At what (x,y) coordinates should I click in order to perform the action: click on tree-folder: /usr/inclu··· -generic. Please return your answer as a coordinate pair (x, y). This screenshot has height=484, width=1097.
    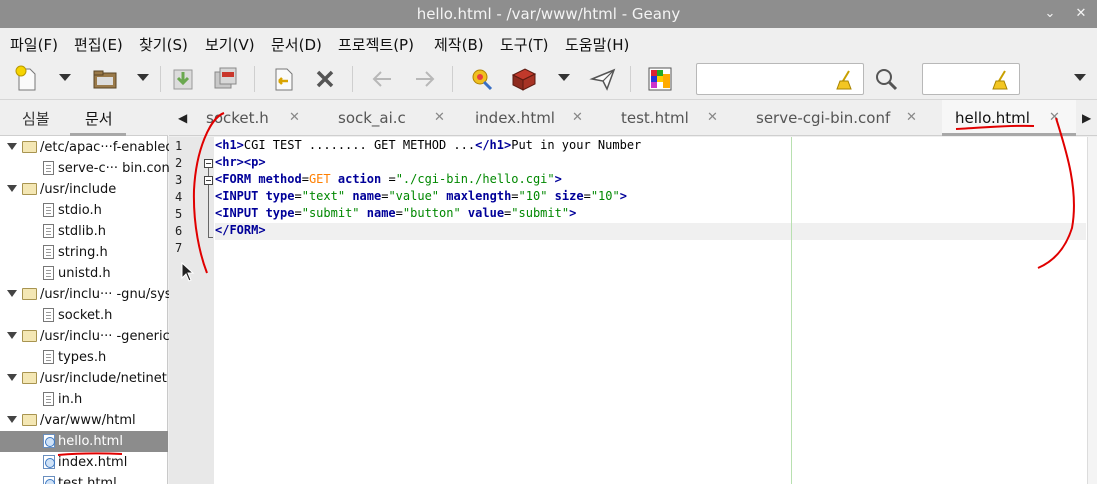
    Looking at the image, I should click on (85, 336).